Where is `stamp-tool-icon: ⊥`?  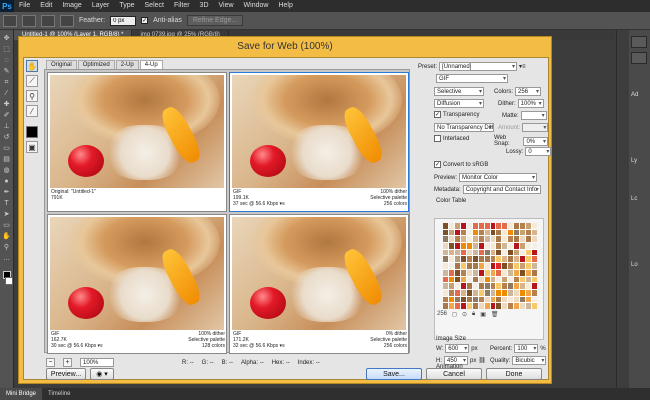 stamp-tool-icon: ⊥ is located at coordinates (7, 126).